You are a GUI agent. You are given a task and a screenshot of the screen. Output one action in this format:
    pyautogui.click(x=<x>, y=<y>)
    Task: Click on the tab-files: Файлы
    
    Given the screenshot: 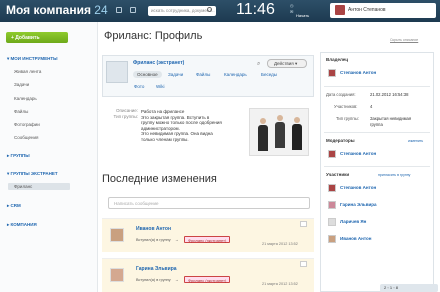 What is the action you would take?
    pyautogui.click(x=203, y=74)
    